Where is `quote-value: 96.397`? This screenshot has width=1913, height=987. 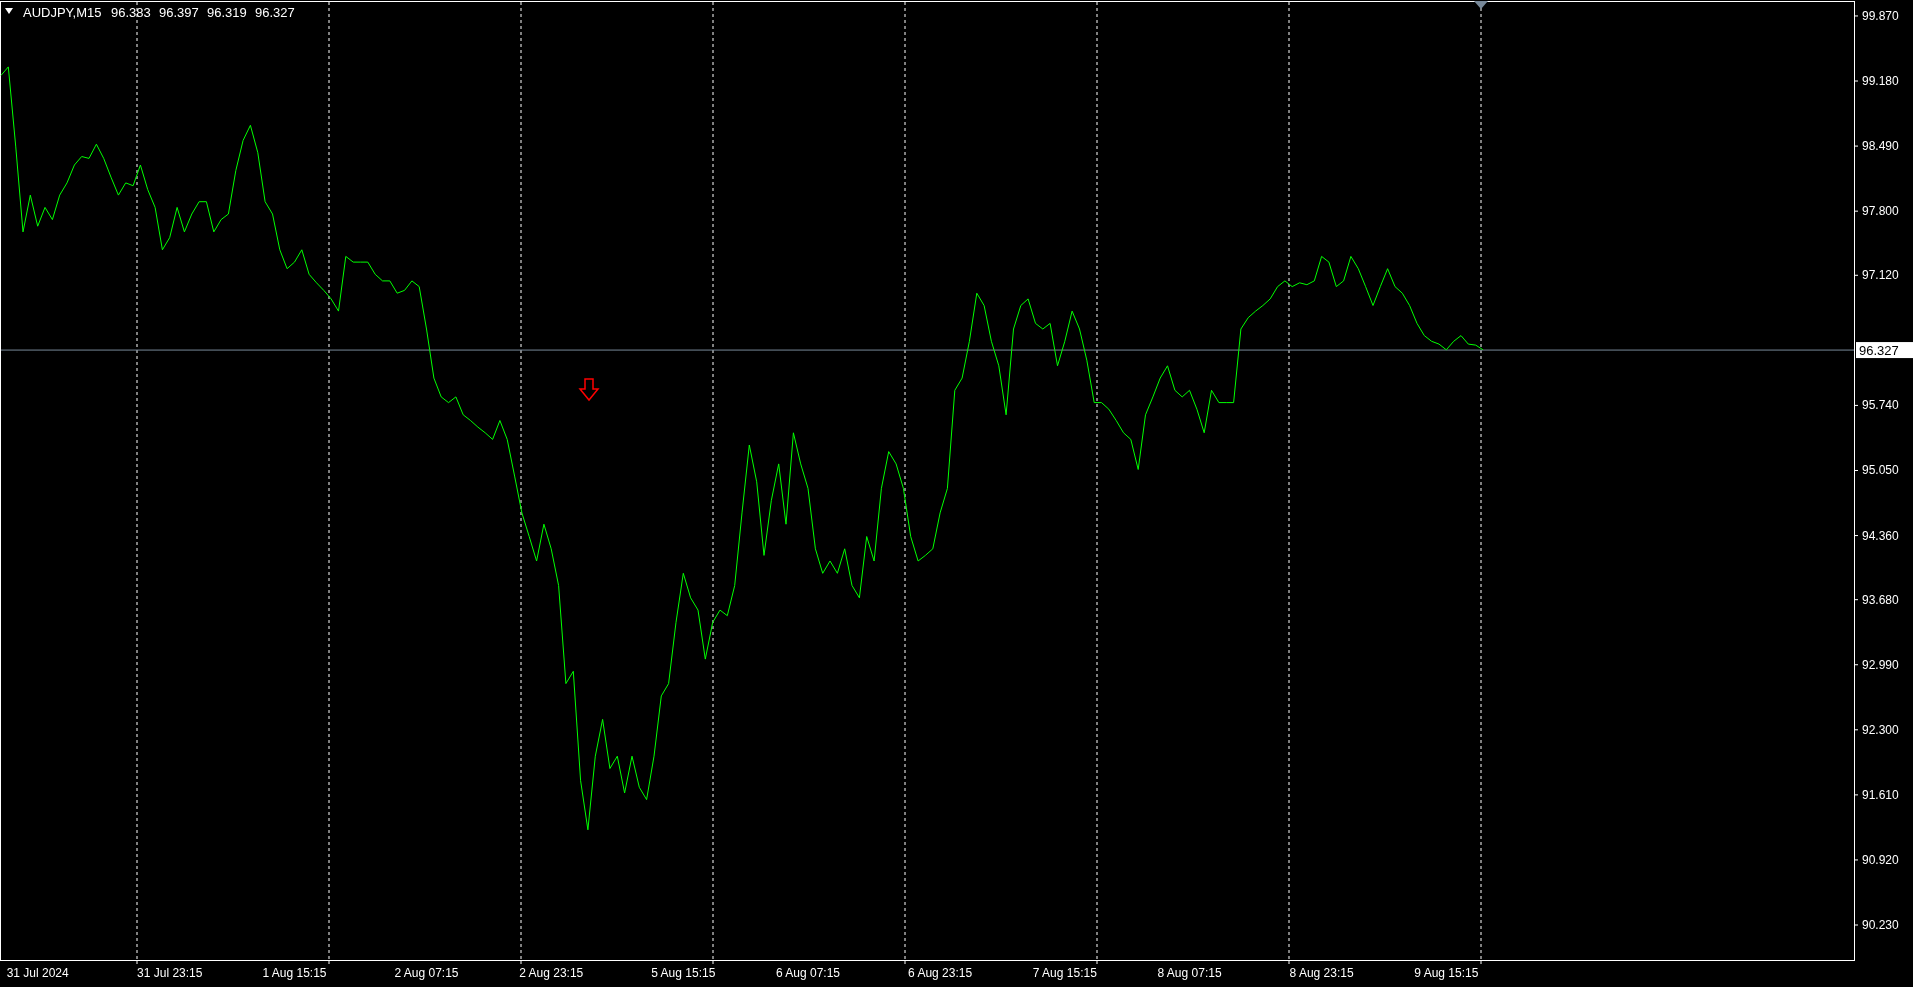 quote-value: 96.397 is located at coordinates (179, 12).